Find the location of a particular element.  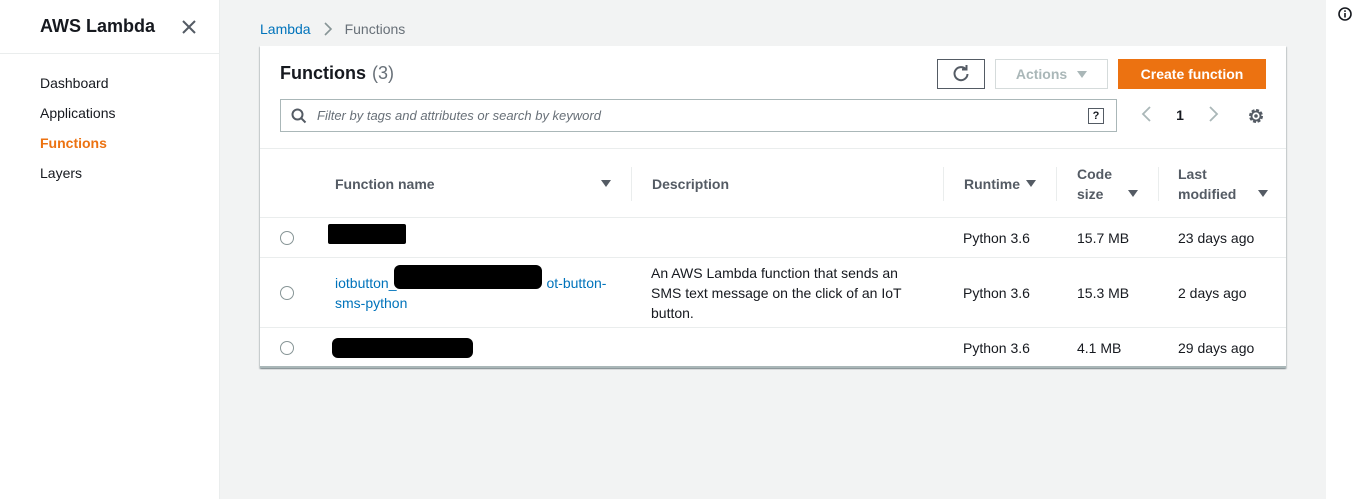

column-header-label: Runtime is located at coordinates (992, 183).